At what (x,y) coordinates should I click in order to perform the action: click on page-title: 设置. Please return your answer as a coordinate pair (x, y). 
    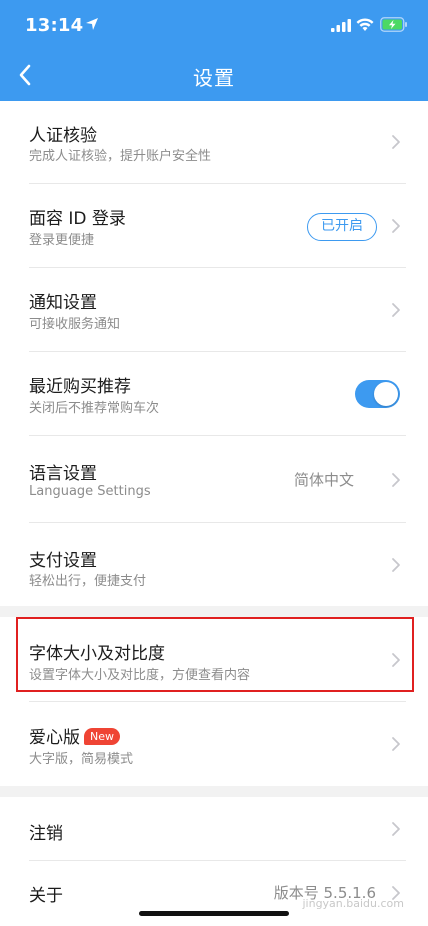
    Looking at the image, I should click on (214, 78).